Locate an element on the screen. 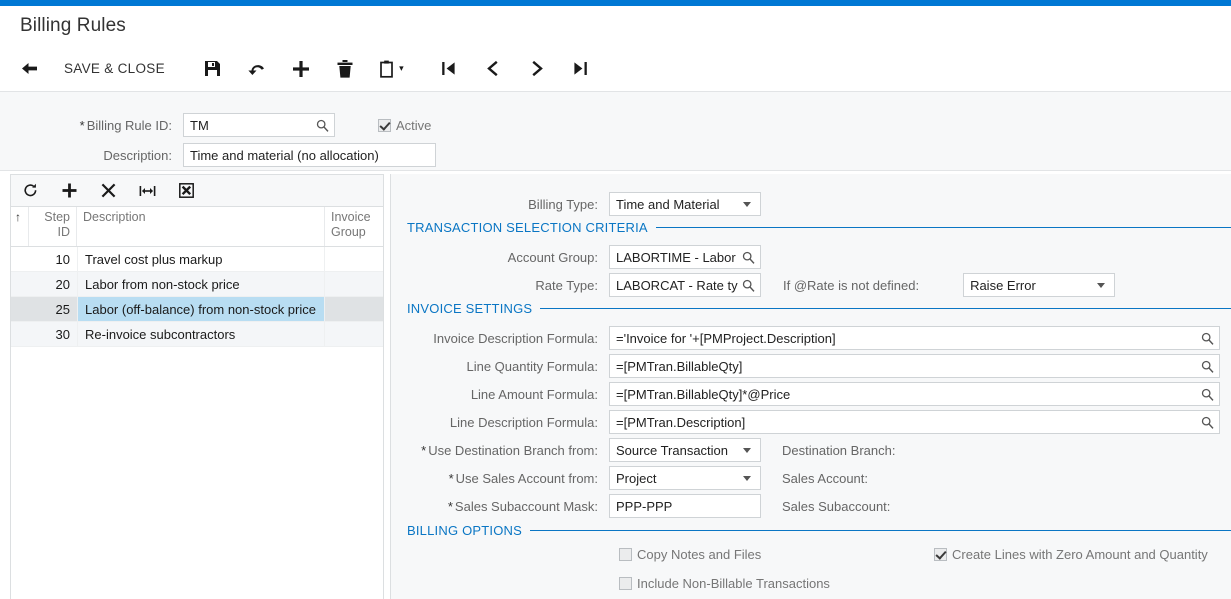 This screenshot has height=599, width=1231. clipboard-menu-button: ▾ is located at coordinates (392, 69).